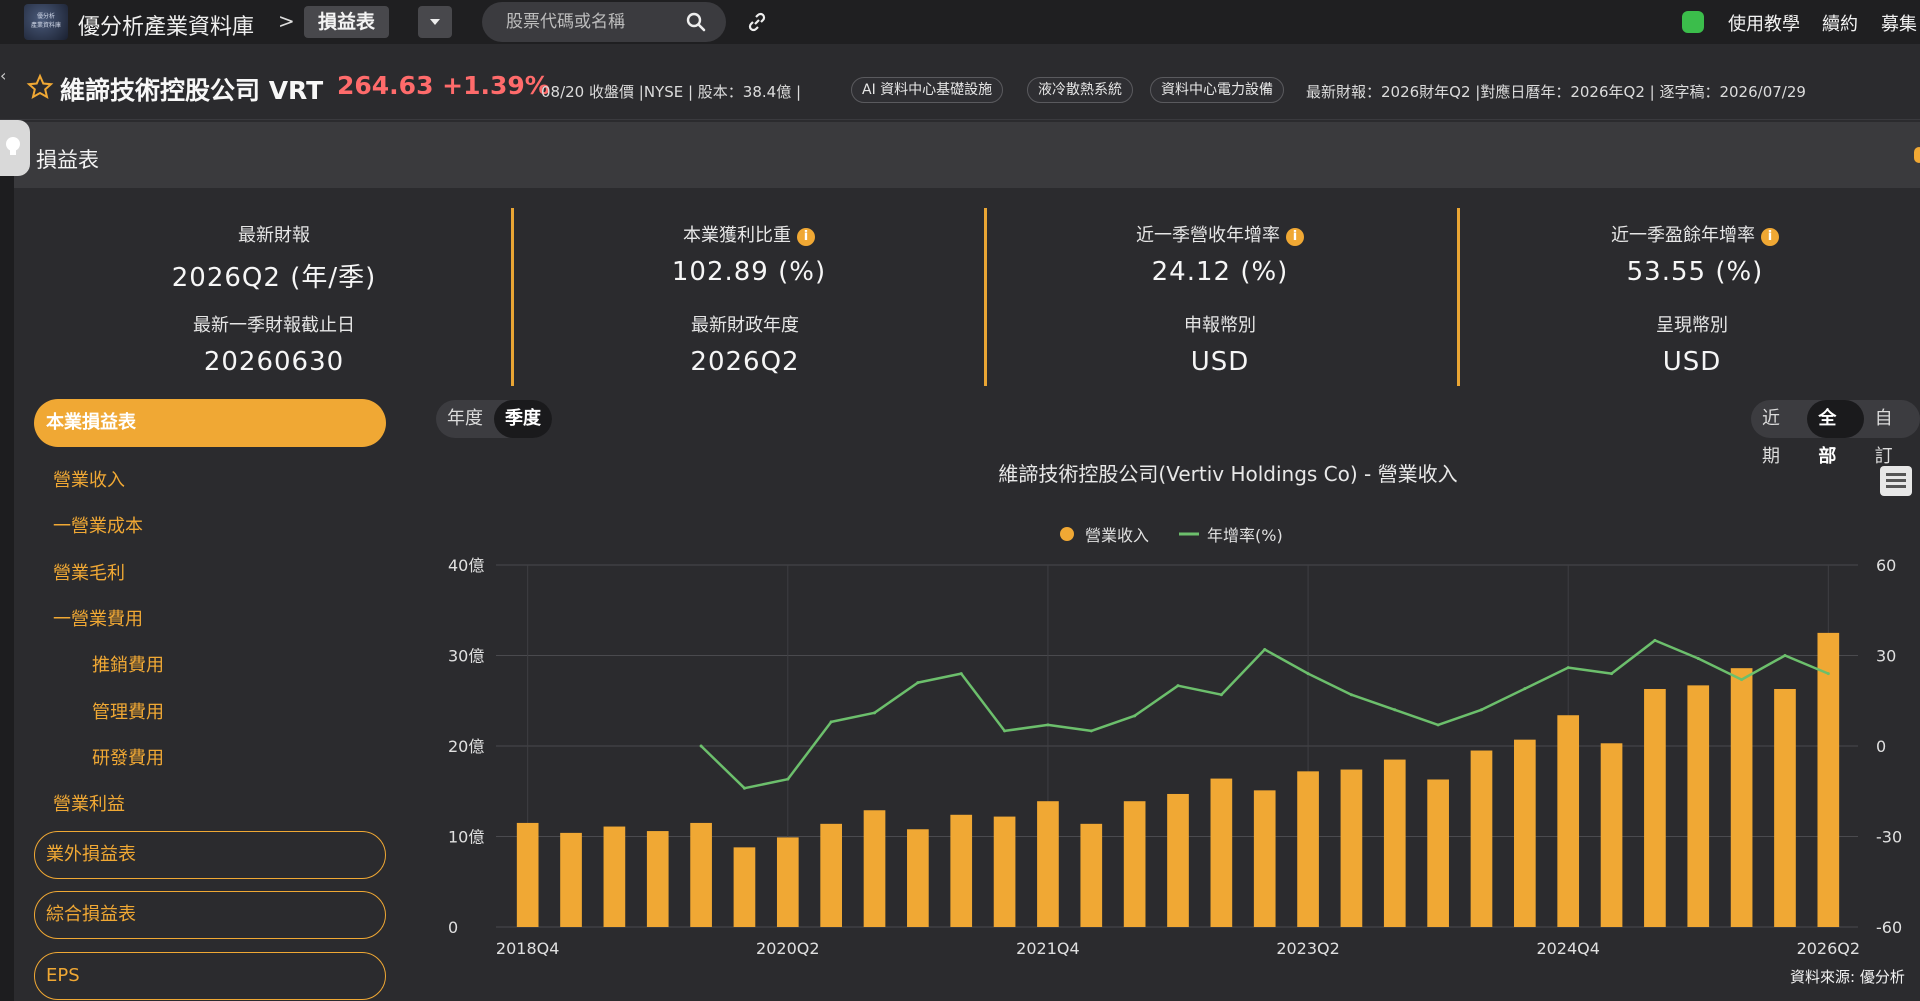  What do you see at coordinates (749, 272) in the screenshot?
I see `stat-value: 102.89 (%)` at bounding box center [749, 272].